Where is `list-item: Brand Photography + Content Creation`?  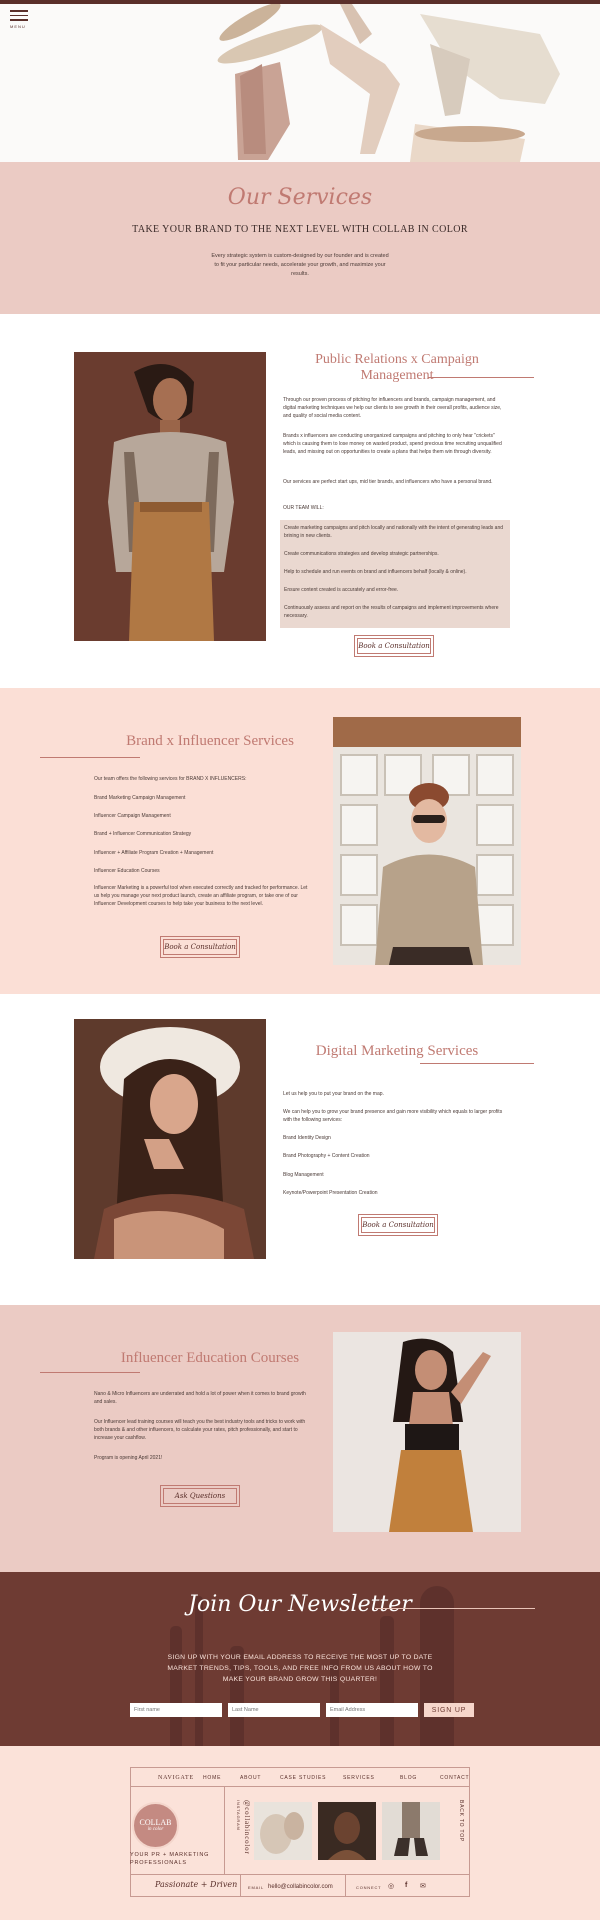
list-item: Brand Photography + Content Creation is located at coordinates (326, 1156).